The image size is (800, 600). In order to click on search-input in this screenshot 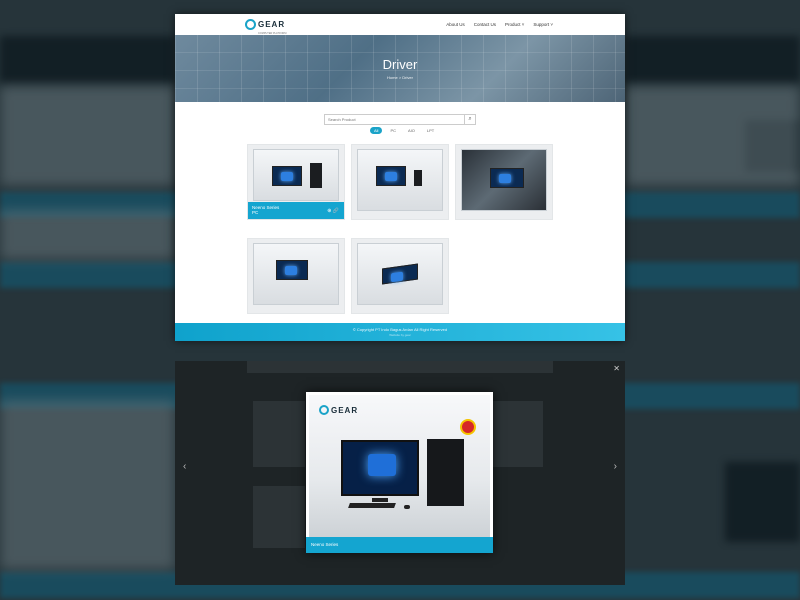, I will do `click(394, 119)`.